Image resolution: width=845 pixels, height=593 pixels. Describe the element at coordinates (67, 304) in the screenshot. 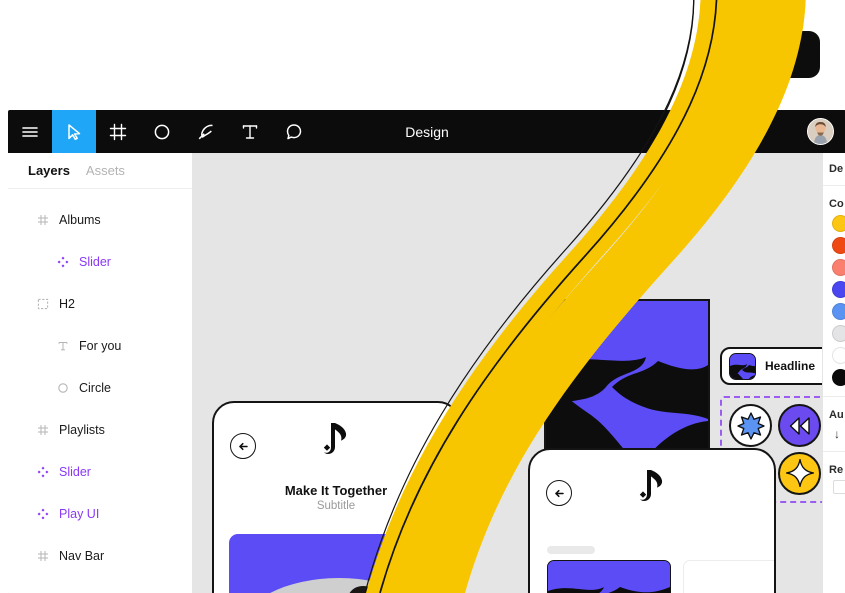

I see `layer-label: H2` at that location.